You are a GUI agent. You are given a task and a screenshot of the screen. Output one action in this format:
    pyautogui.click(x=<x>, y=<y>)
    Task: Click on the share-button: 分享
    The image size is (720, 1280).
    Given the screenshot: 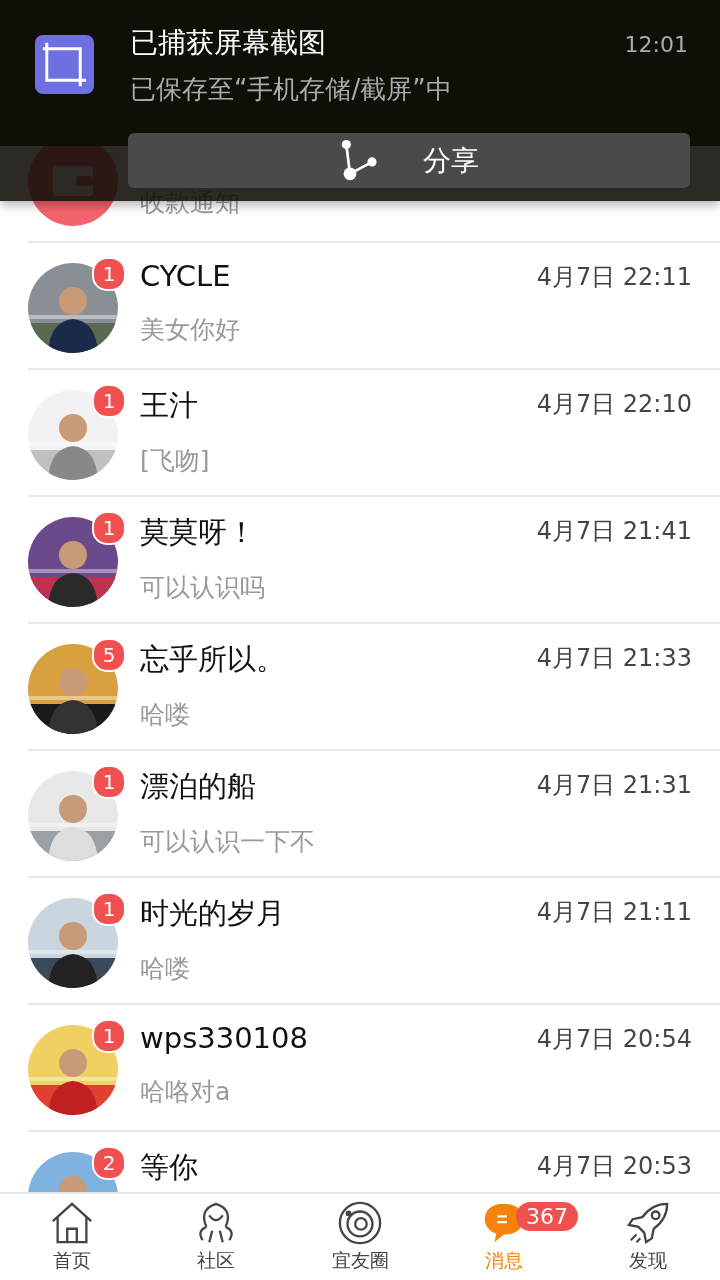 What is the action you would take?
    pyautogui.click(x=409, y=160)
    